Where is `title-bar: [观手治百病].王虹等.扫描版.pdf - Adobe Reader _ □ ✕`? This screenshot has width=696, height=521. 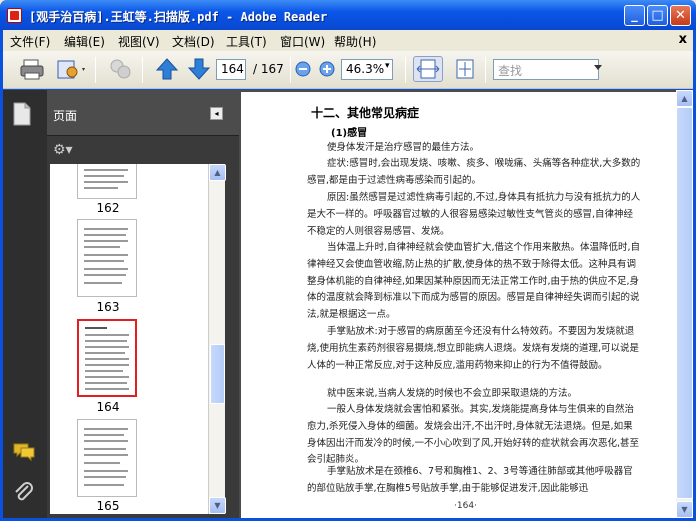 title-bar: [观手治百病].王虹等.扫描版.pdf - Adobe Reader _ □ ✕ is located at coordinates (348, 15).